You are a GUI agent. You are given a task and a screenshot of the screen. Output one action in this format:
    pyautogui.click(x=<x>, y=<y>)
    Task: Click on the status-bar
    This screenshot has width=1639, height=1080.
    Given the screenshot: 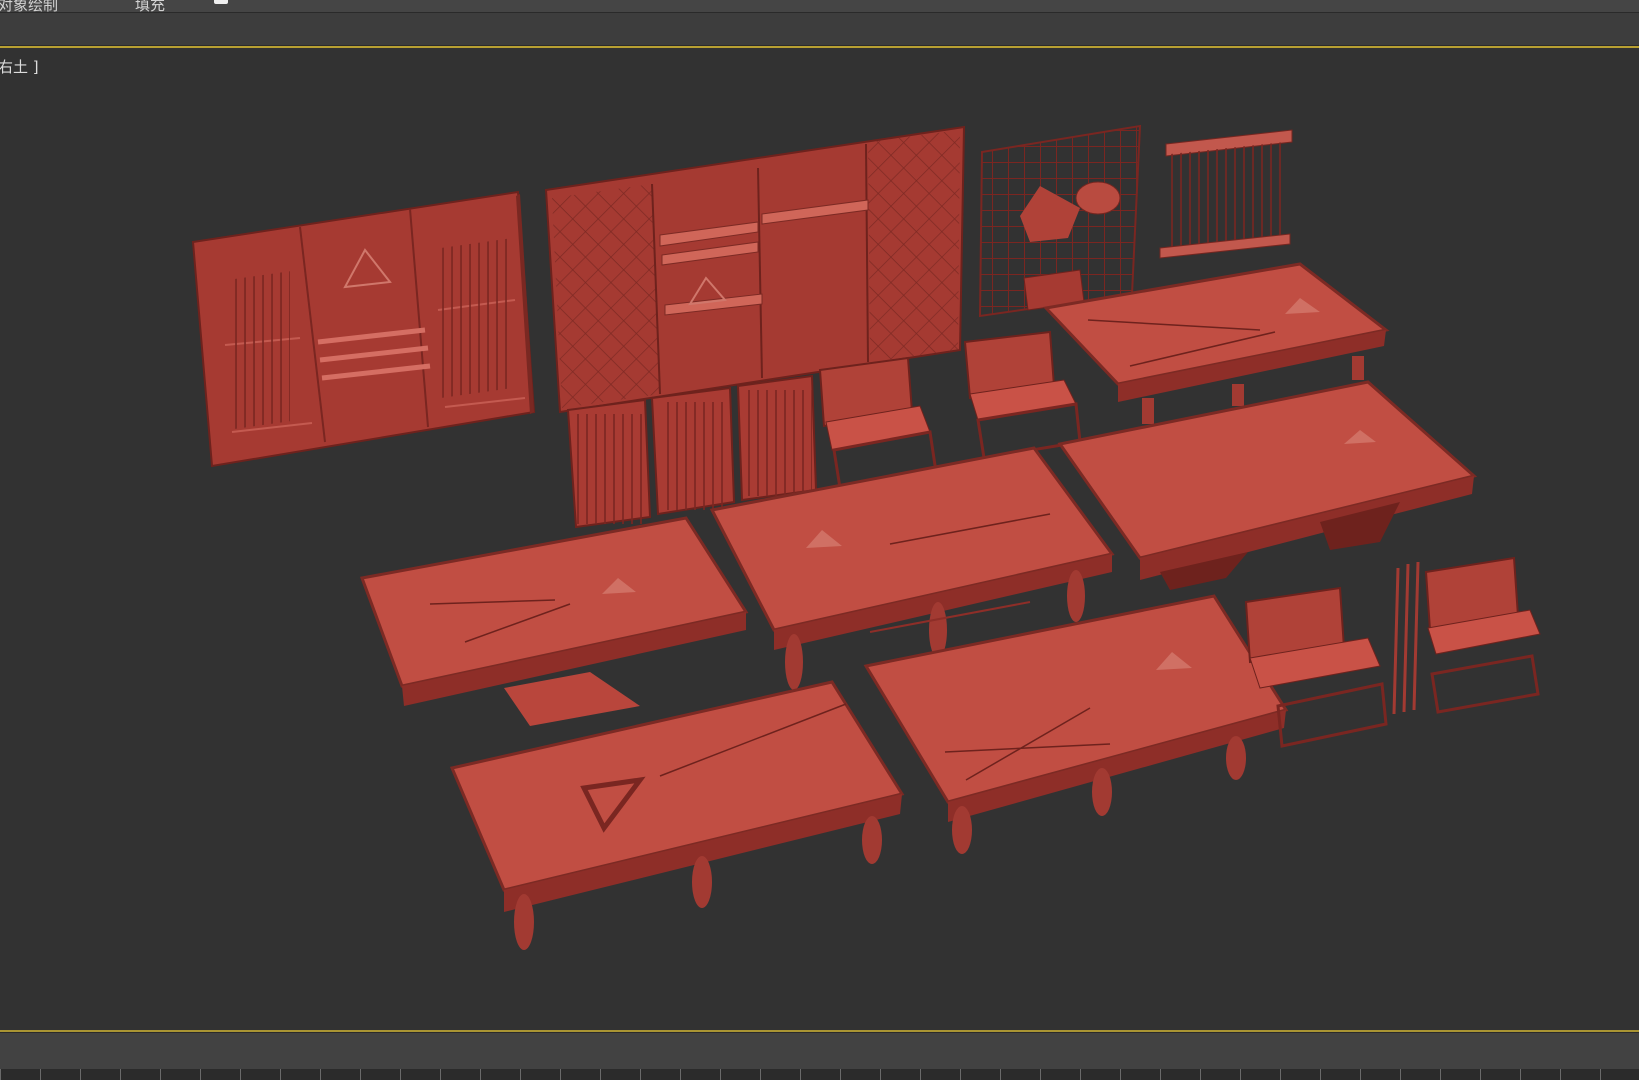 What is the action you would take?
    pyautogui.click(x=819, y=1051)
    